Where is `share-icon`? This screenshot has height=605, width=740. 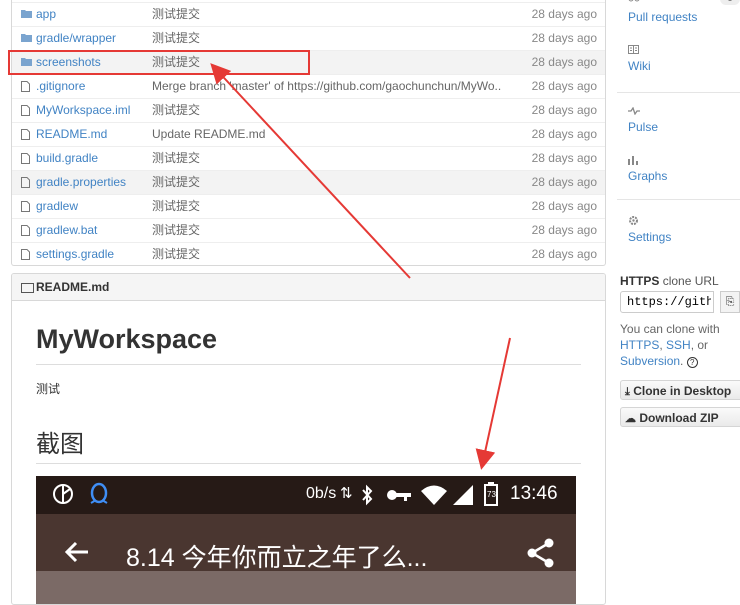
share-icon is located at coordinates (540, 553).